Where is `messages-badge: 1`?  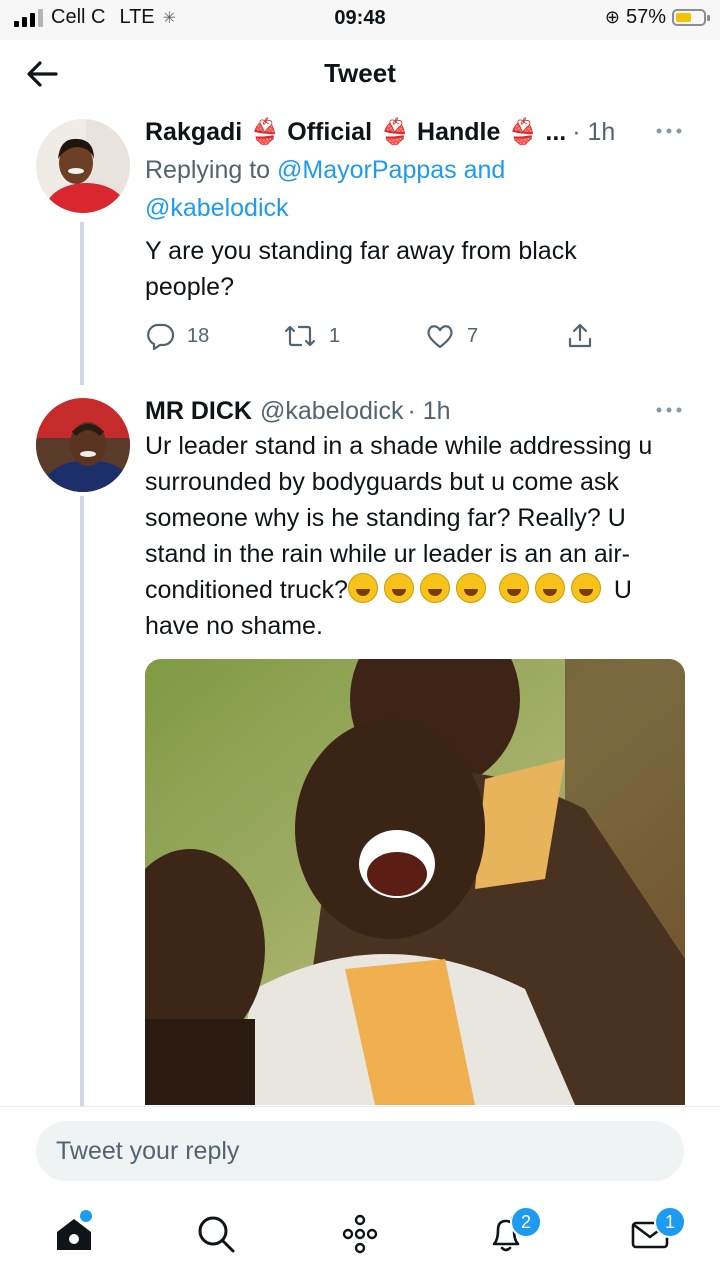 messages-badge: 1 is located at coordinates (670, 1222).